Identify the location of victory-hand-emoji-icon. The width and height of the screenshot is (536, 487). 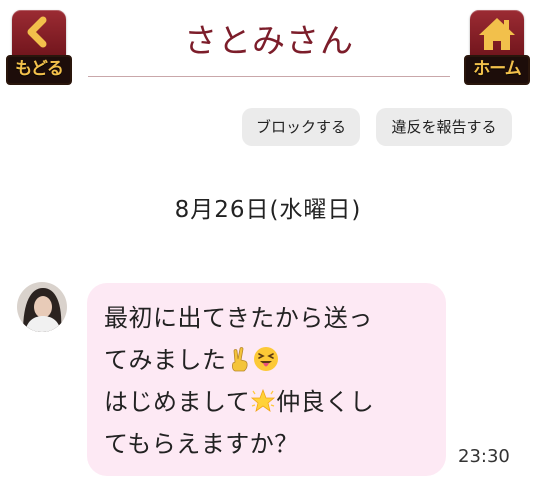
(239, 359).